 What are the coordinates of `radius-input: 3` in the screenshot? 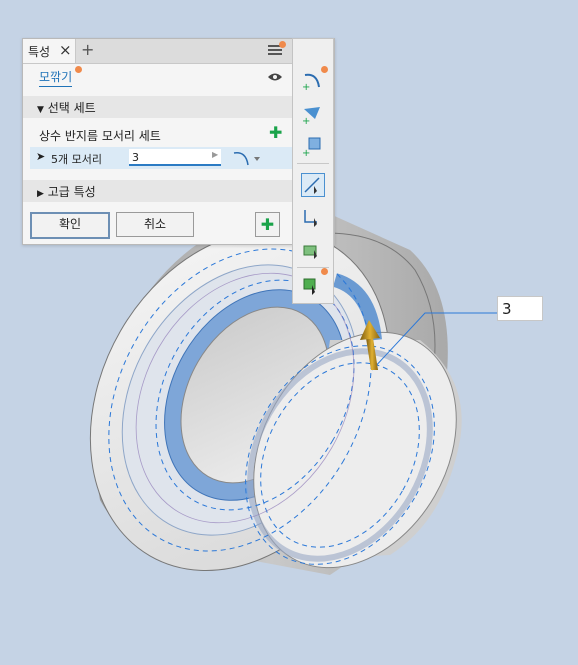 It's located at (175, 157).